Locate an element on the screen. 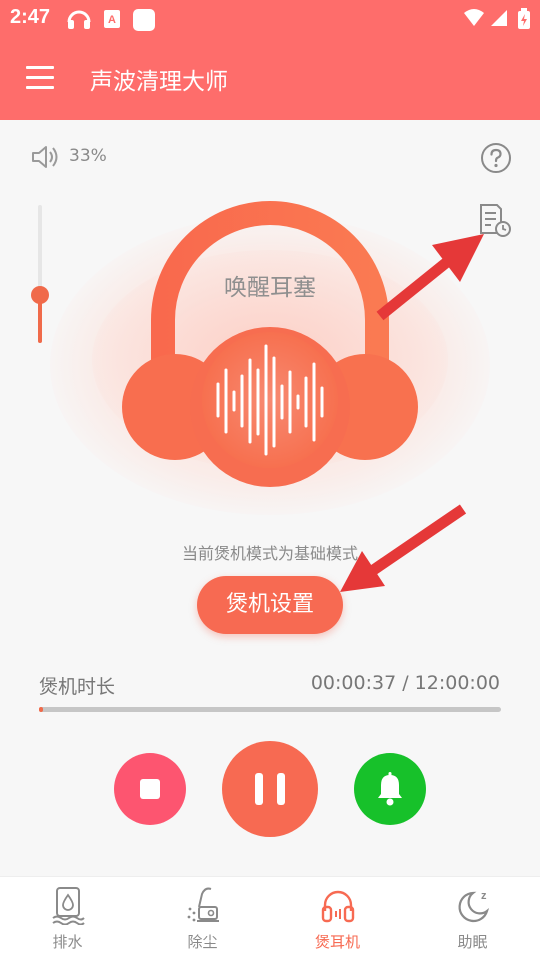 The width and height of the screenshot is (540, 961). menu-button is located at coordinates (42, 79).